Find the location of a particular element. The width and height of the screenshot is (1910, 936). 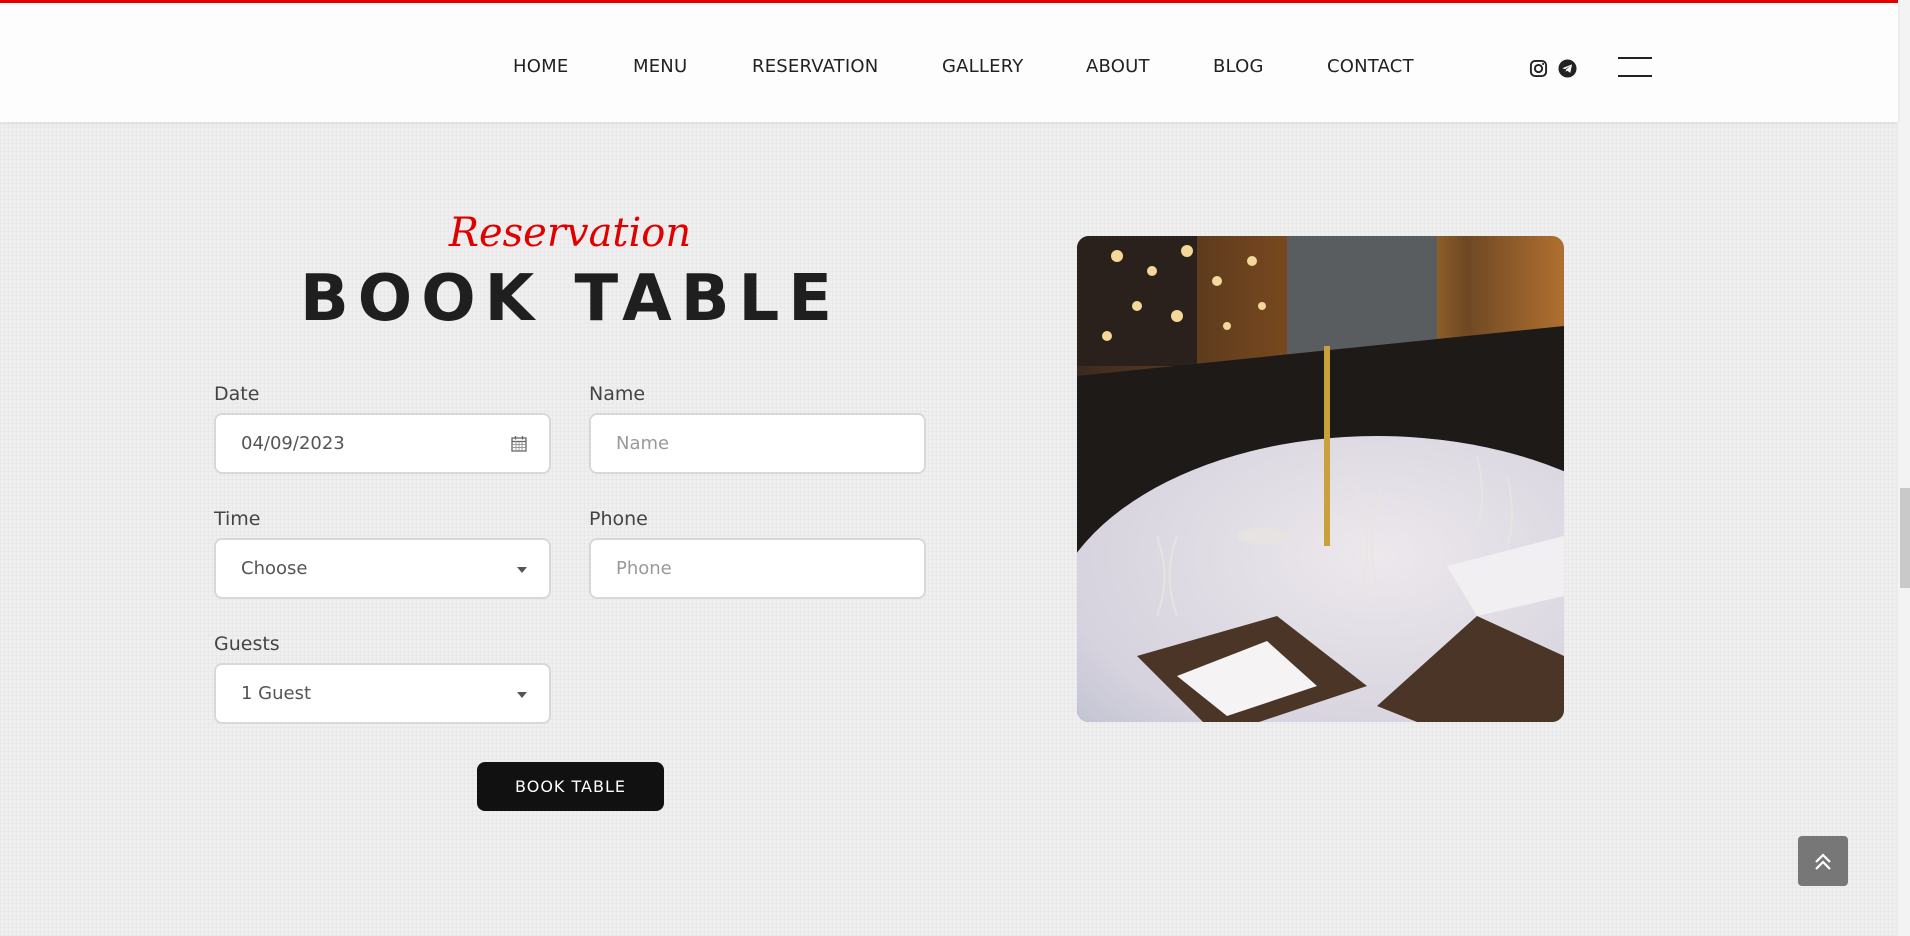

name-label: Name is located at coordinates (617, 394).